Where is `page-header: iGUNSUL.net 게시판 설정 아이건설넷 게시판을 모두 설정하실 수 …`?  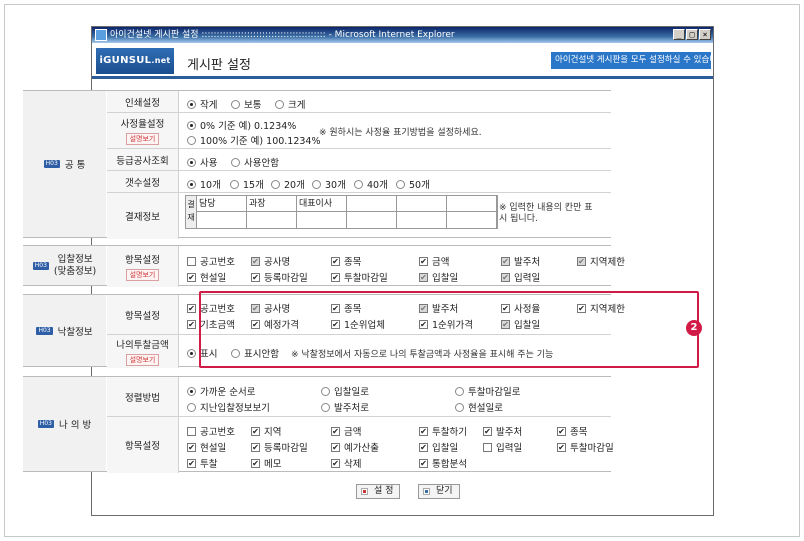 page-header: iGUNSUL.net 게시판 설정 아이건설넷 게시판을 모두 설정하실 수 … is located at coordinates (402, 61).